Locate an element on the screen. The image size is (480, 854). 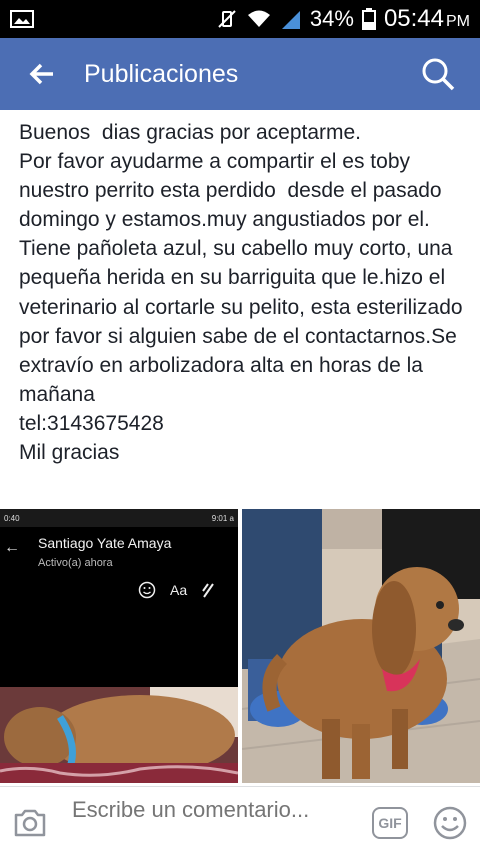
search-icon is located at coordinates (438, 74).